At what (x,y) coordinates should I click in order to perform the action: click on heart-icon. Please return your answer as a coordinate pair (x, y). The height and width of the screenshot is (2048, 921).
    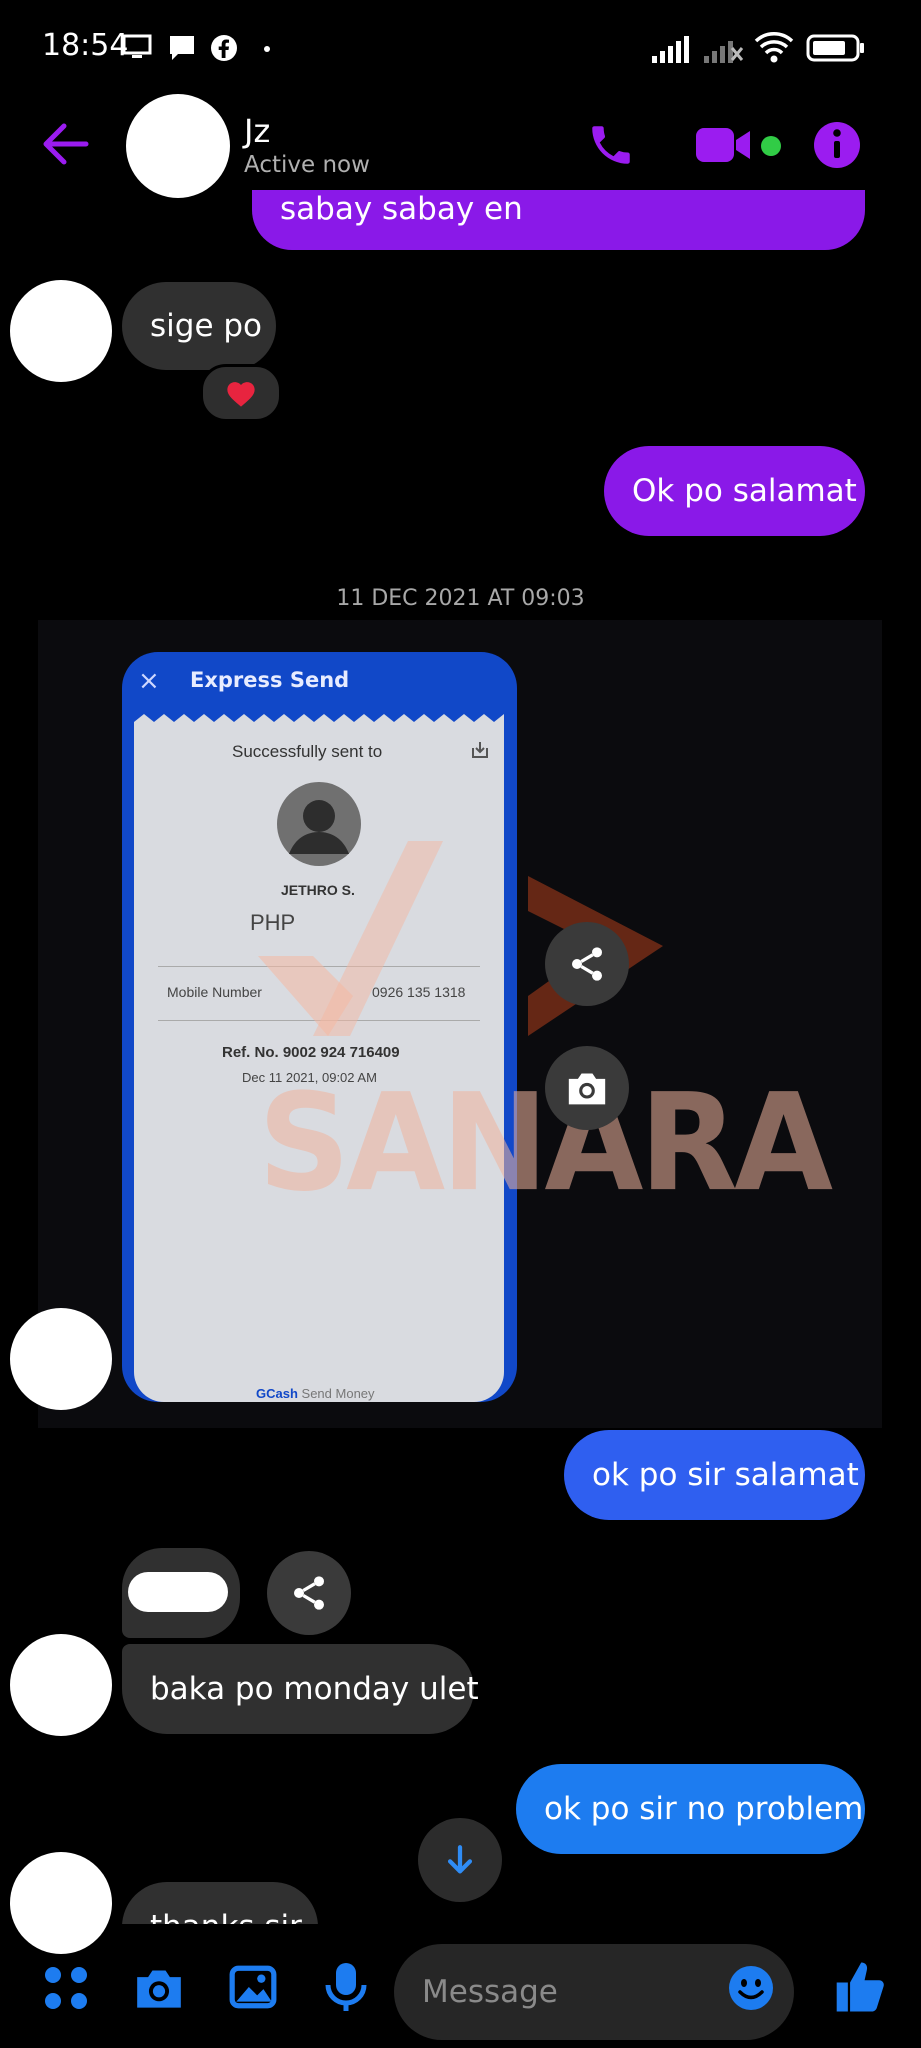
    Looking at the image, I should click on (241, 394).